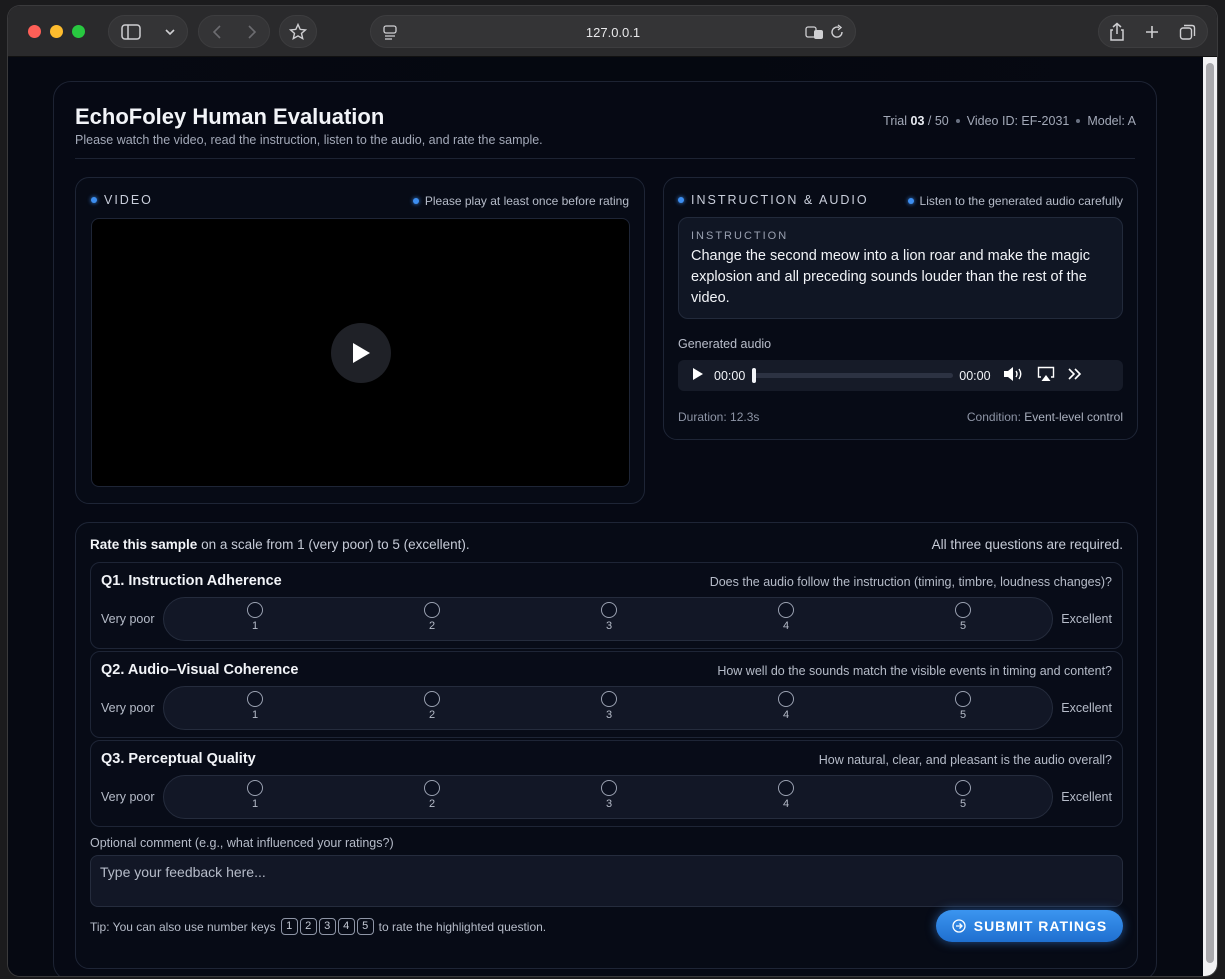  I want to click on question-title: Q3. Perceptual Quality, so click(178, 759).